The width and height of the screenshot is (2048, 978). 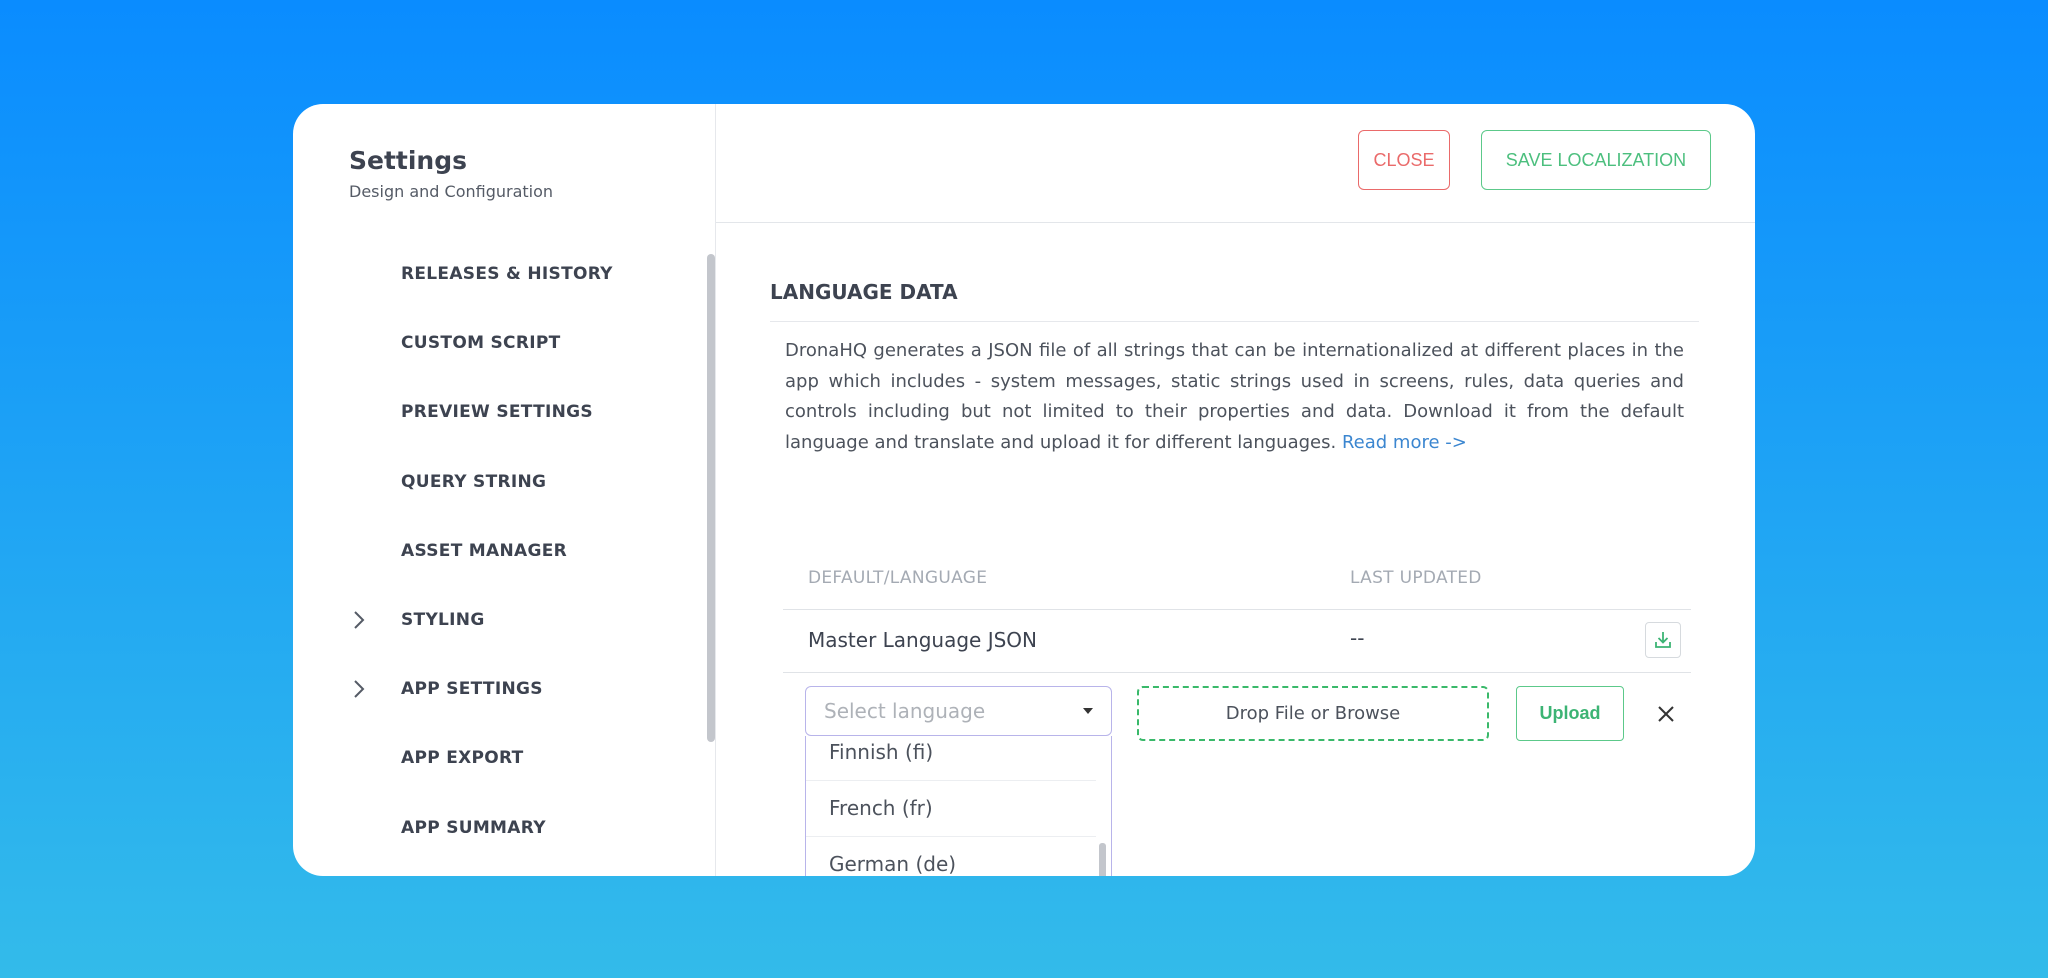 What do you see at coordinates (905, 711) in the screenshot?
I see `language-select-placeholder: Select language` at bounding box center [905, 711].